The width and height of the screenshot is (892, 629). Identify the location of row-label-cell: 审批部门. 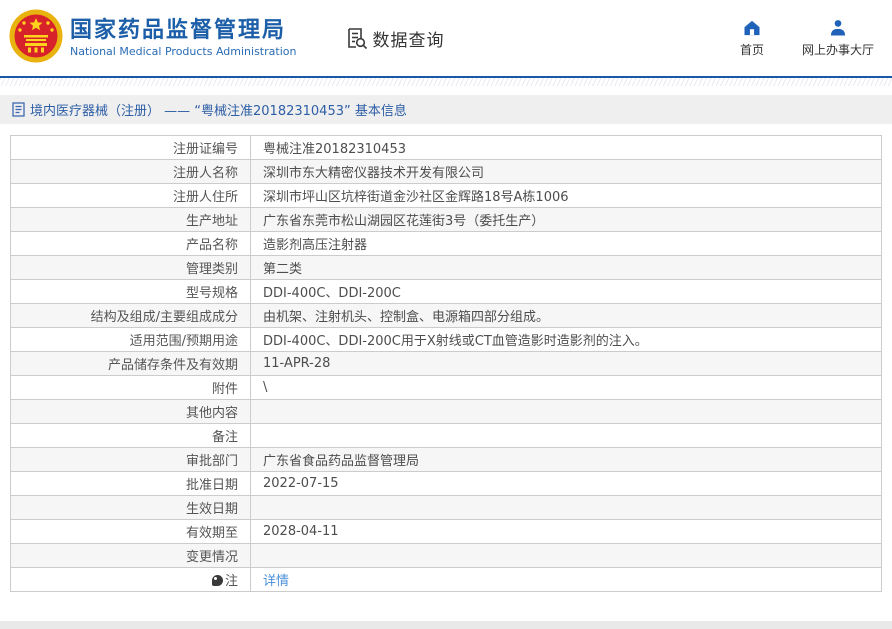
(130, 459).